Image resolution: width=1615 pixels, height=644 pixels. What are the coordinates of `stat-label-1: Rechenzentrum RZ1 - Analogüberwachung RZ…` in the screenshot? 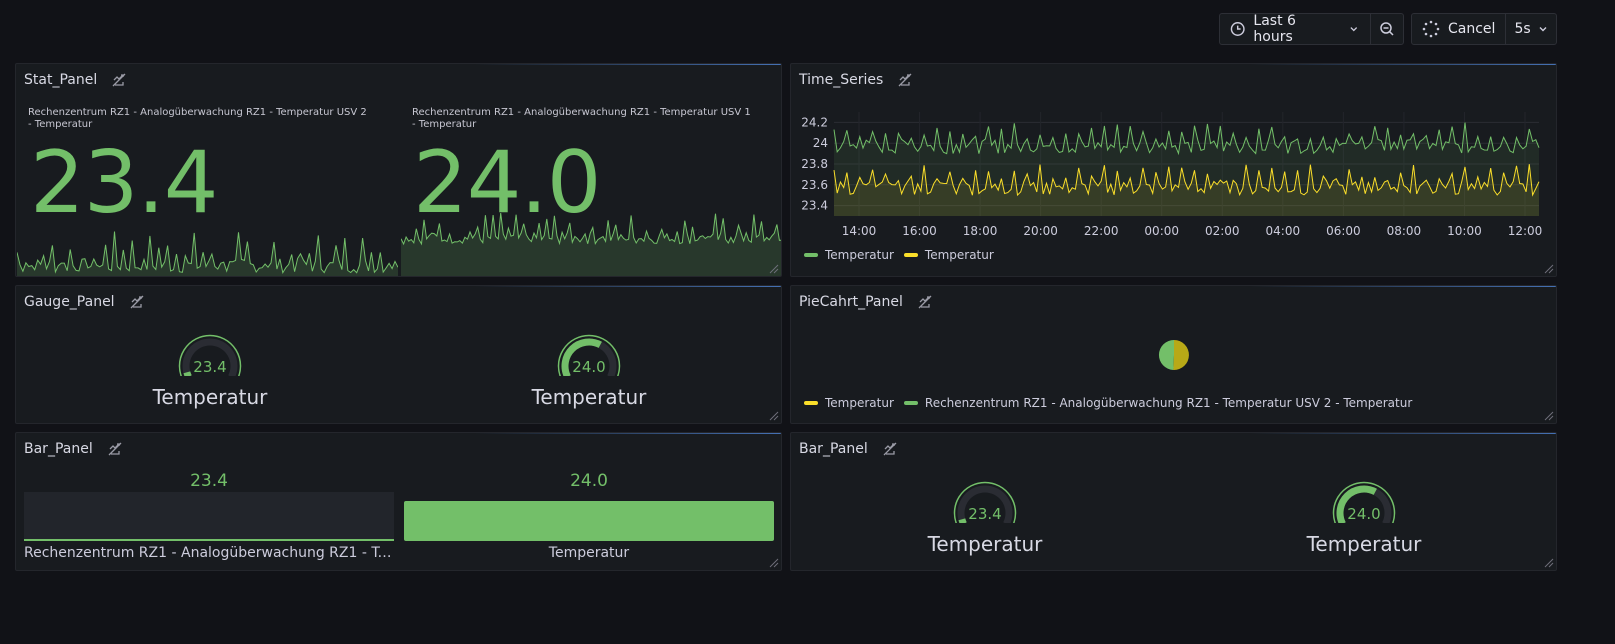 It's located at (197, 118).